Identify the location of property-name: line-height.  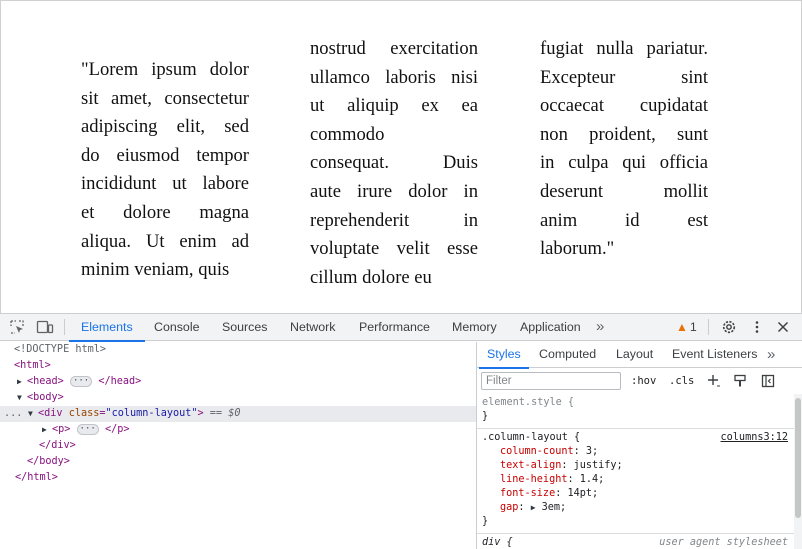
(534, 479).